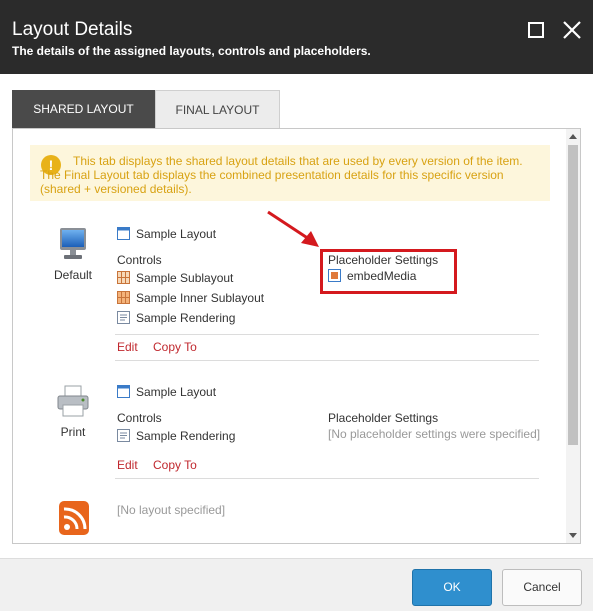 The width and height of the screenshot is (593, 611). What do you see at coordinates (73, 245) in the screenshot?
I see `monitor-icon` at bounding box center [73, 245].